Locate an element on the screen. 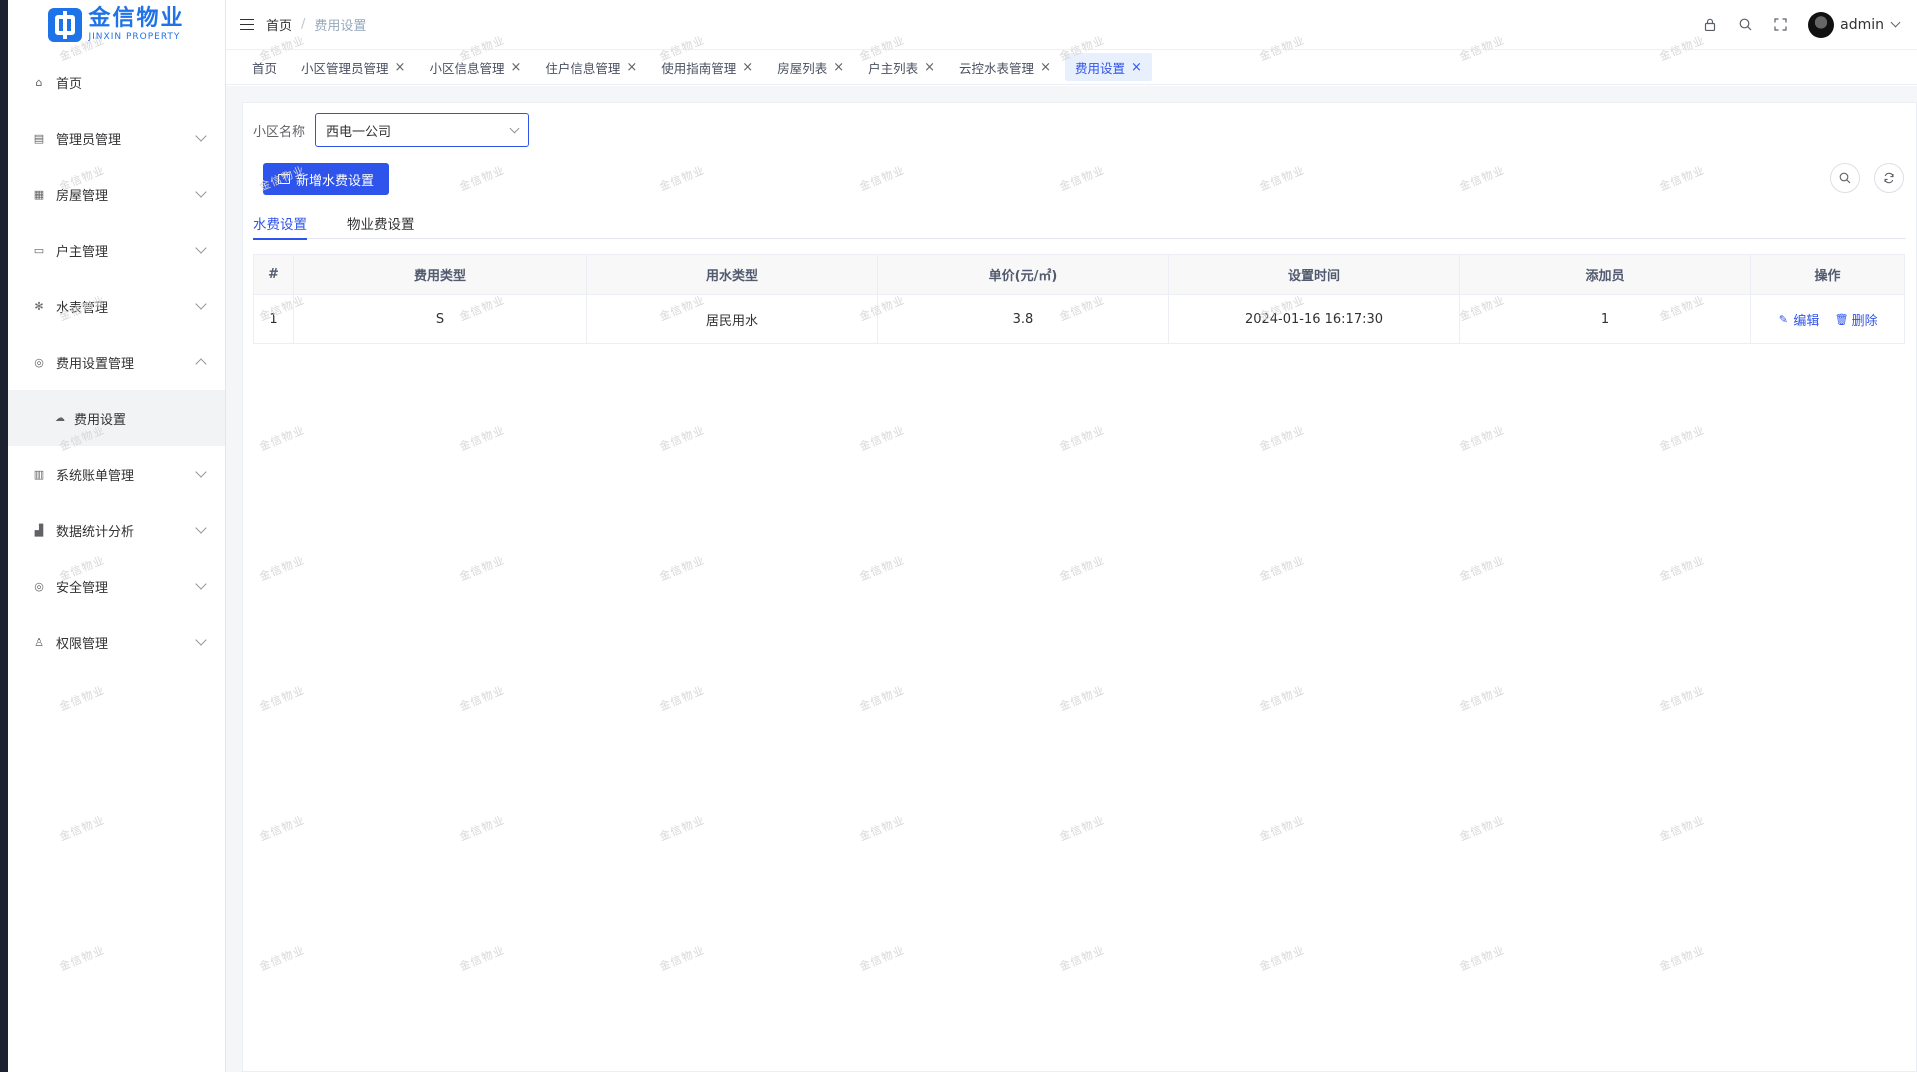 The height and width of the screenshot is (1072, 1917). row-actions: ✎ 编辑 🗑 删除 is located at coordinates (1827, 319).